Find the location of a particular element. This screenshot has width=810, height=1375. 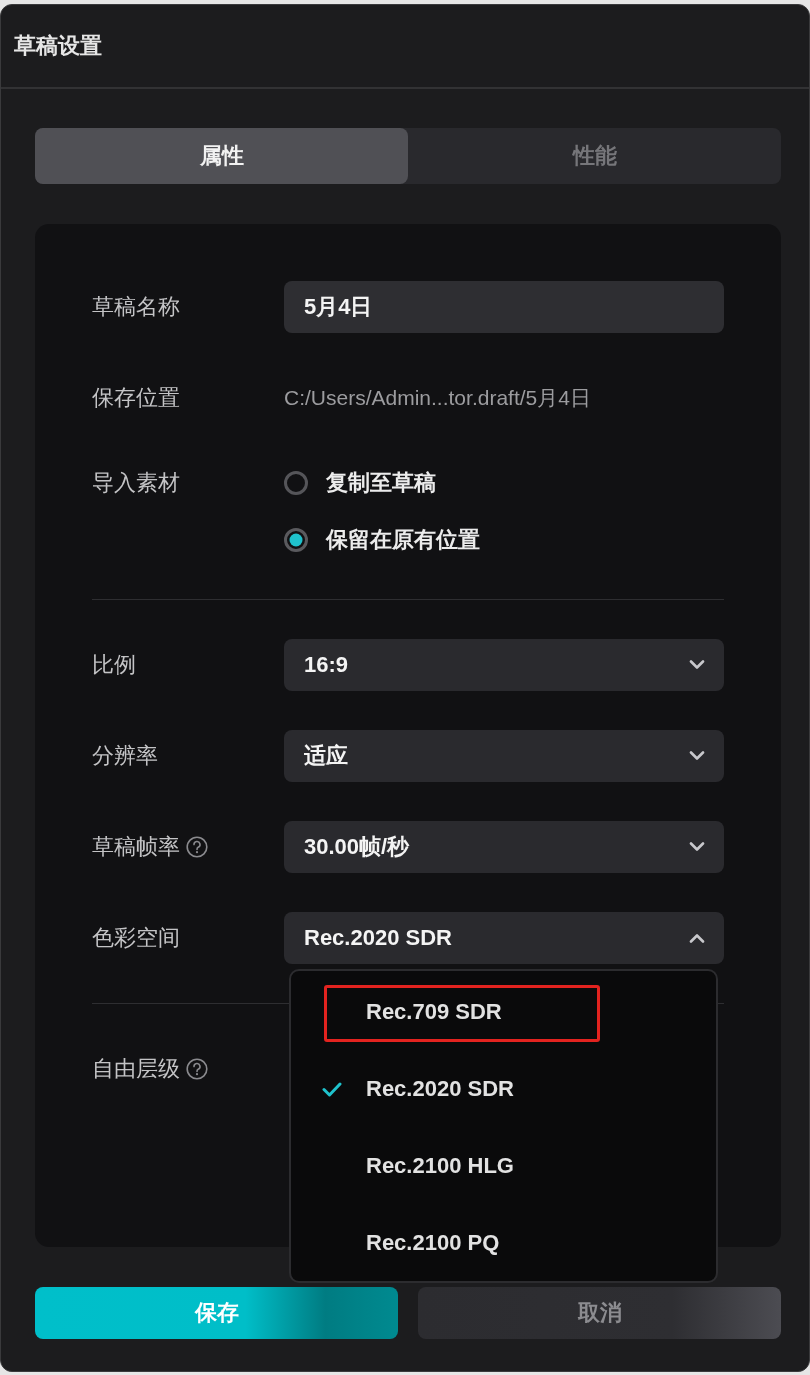

field-label: 自由层级 is located at coordinates (136, 1069).